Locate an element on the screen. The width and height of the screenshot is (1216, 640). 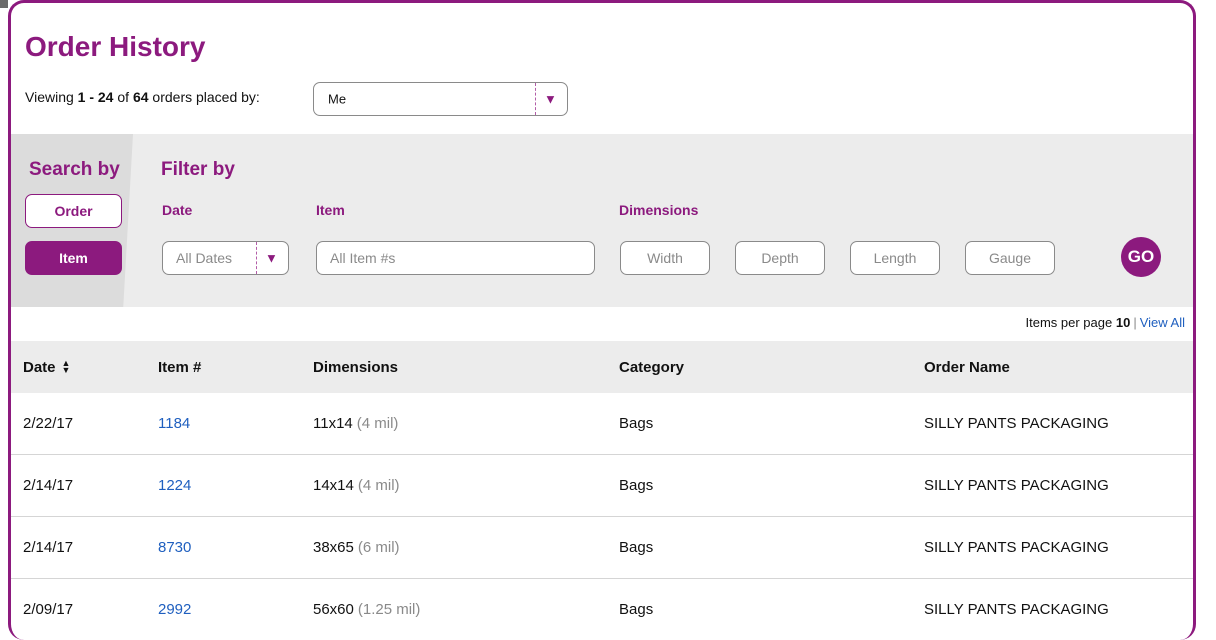
viewing-prefix: Viewing is located at coordinates (49, 97).